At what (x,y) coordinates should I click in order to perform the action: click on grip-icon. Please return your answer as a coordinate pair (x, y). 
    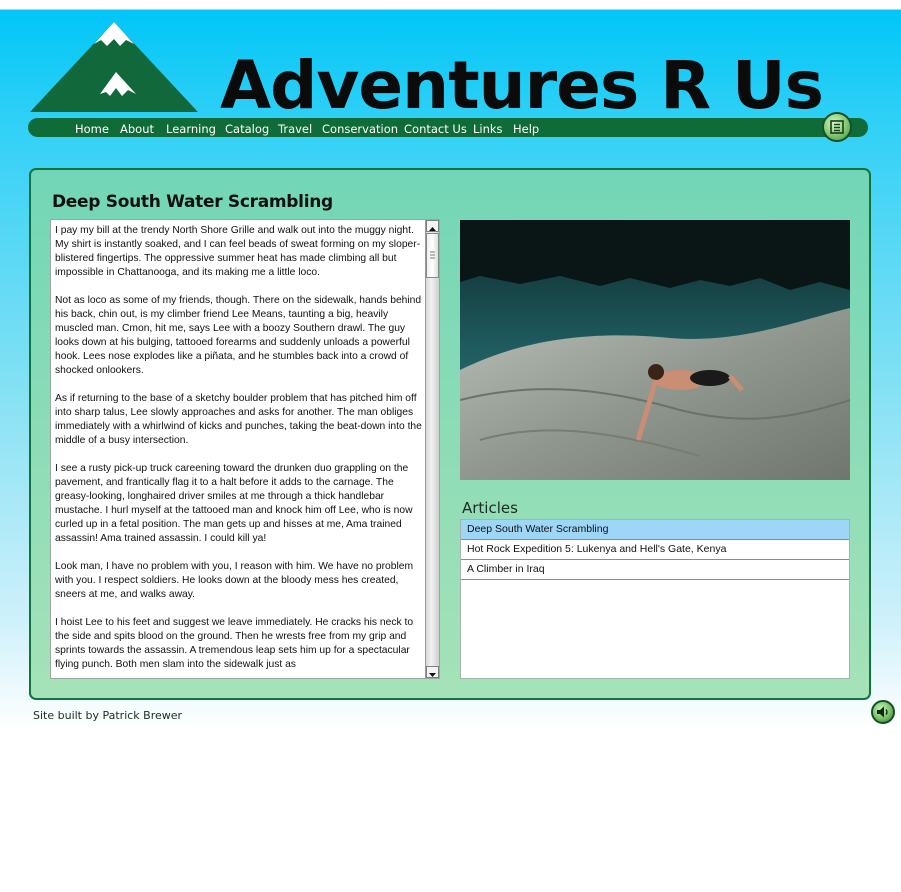
    Looking at the image, I should click on (432, 255).